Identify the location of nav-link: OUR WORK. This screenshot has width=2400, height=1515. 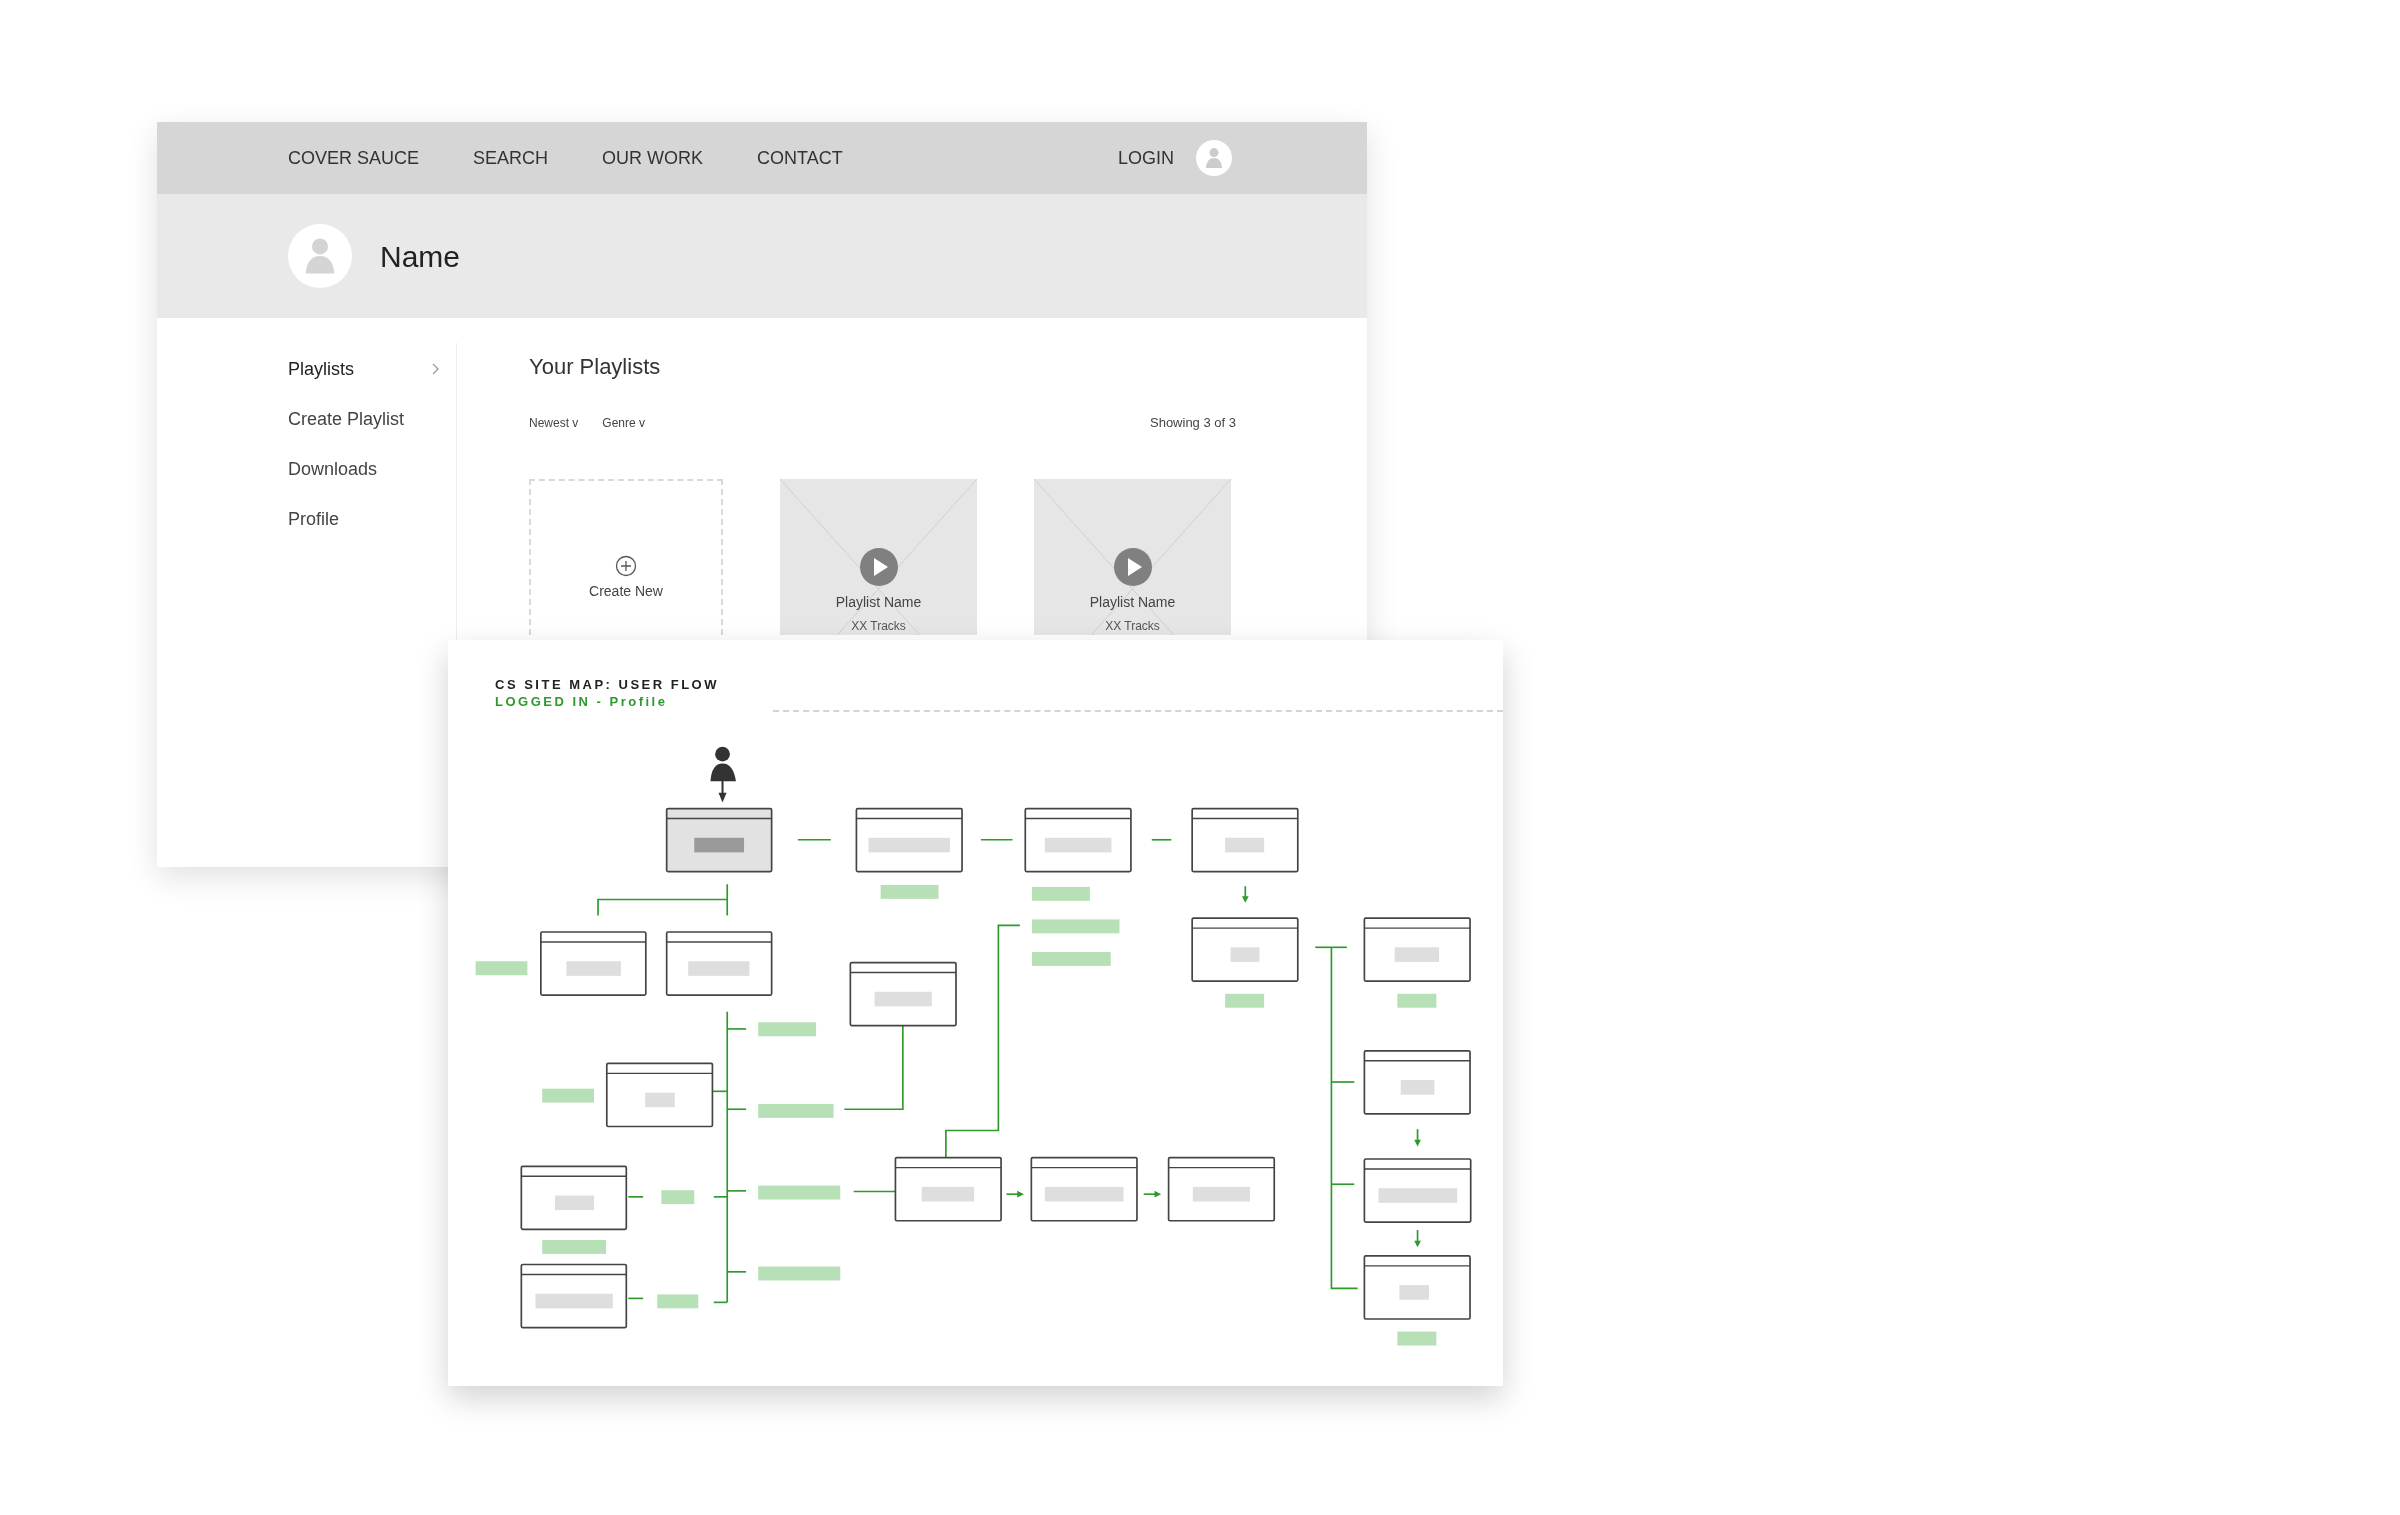
(653, 158).